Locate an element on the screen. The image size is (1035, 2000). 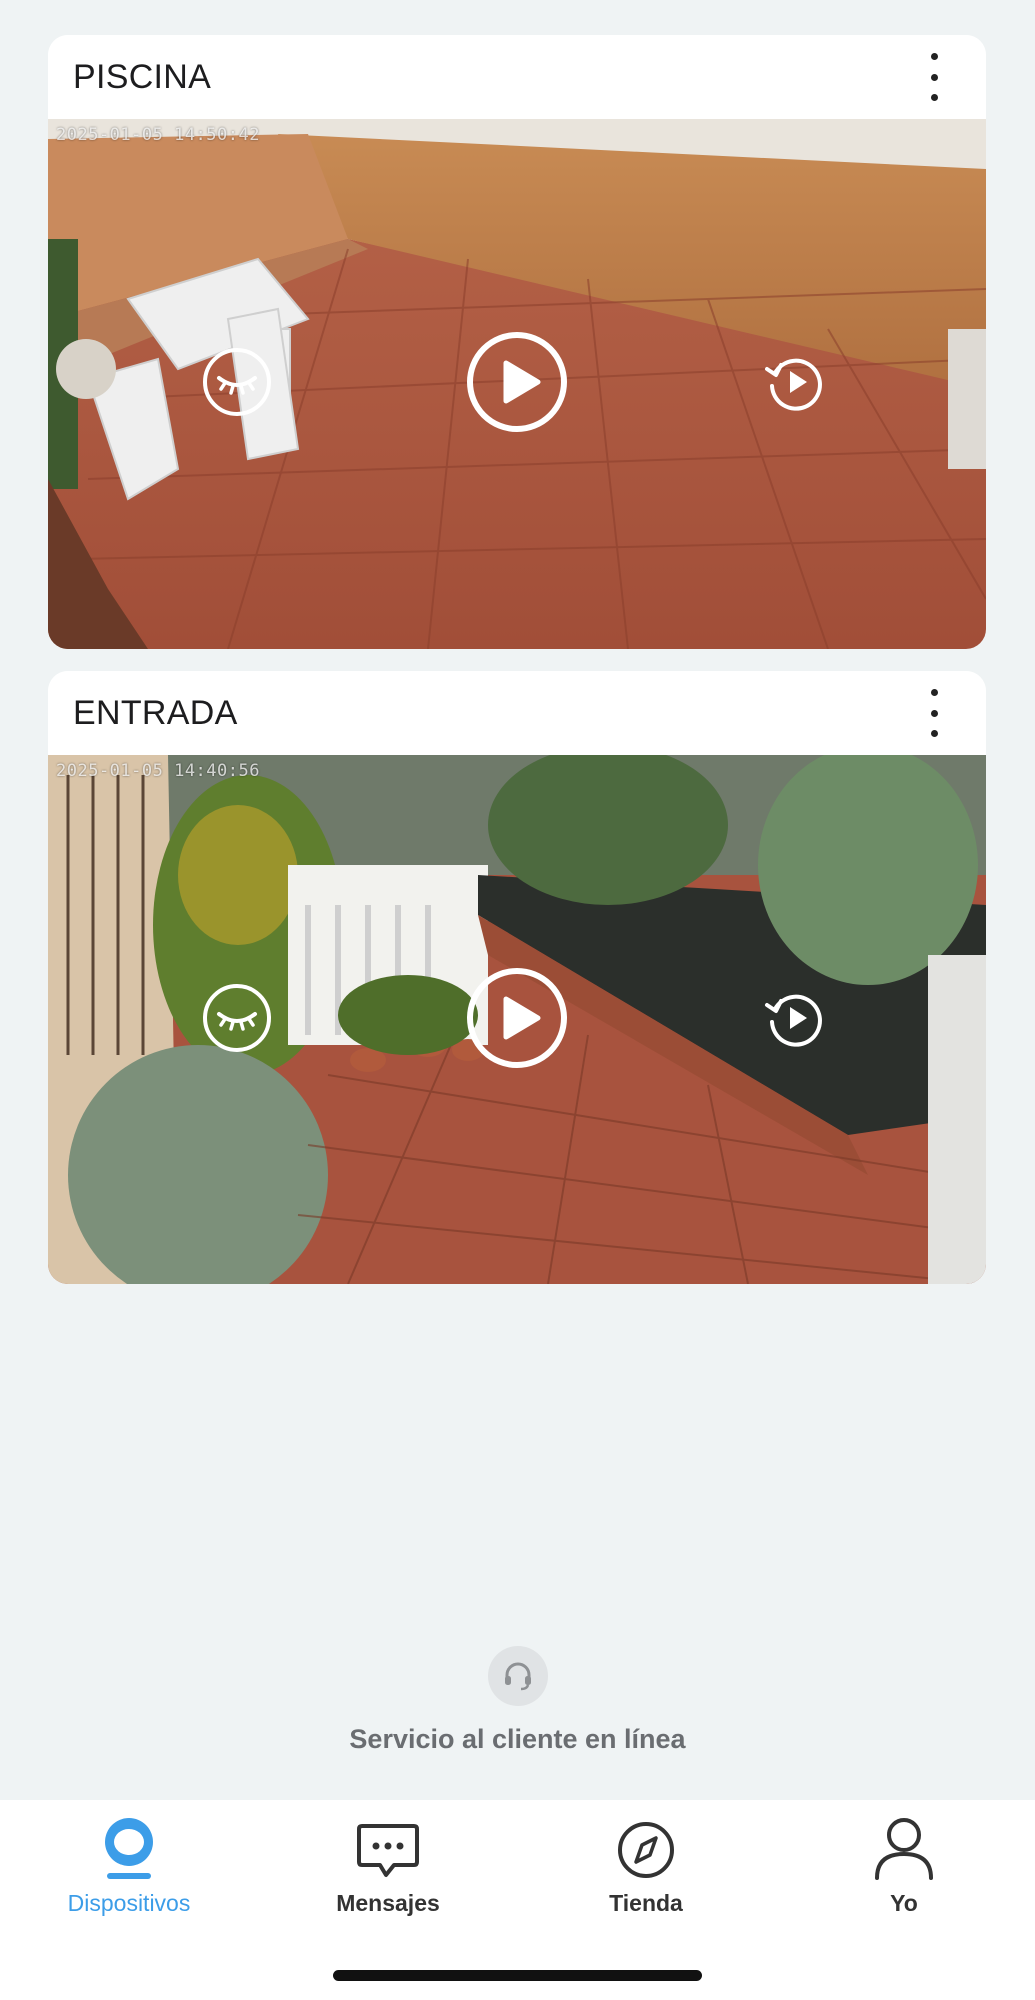
devices-icon is located at coordinates (129, 1848).